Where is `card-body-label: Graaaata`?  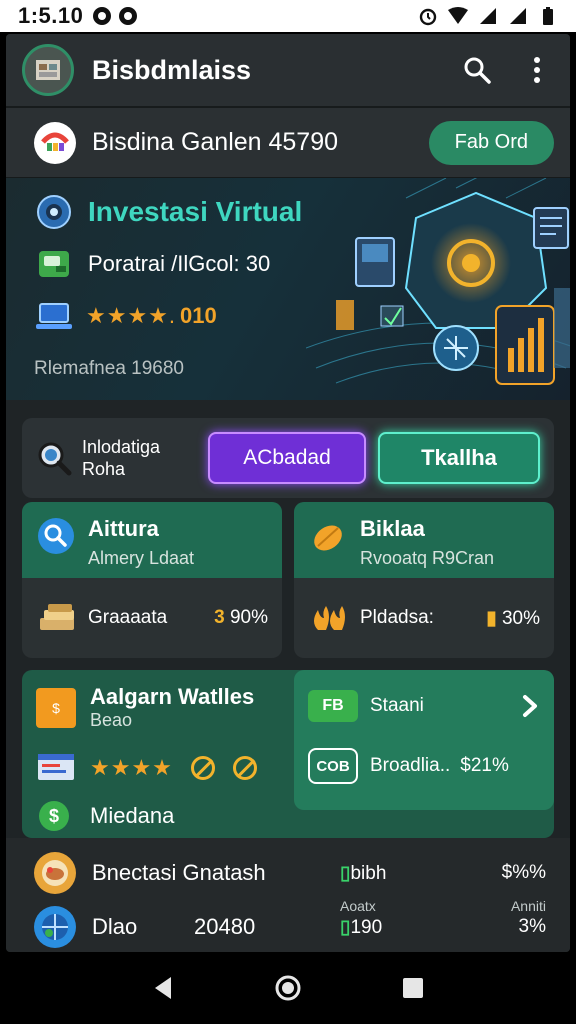 card-body-label: Graaaata is located at coordinates (128, 617).